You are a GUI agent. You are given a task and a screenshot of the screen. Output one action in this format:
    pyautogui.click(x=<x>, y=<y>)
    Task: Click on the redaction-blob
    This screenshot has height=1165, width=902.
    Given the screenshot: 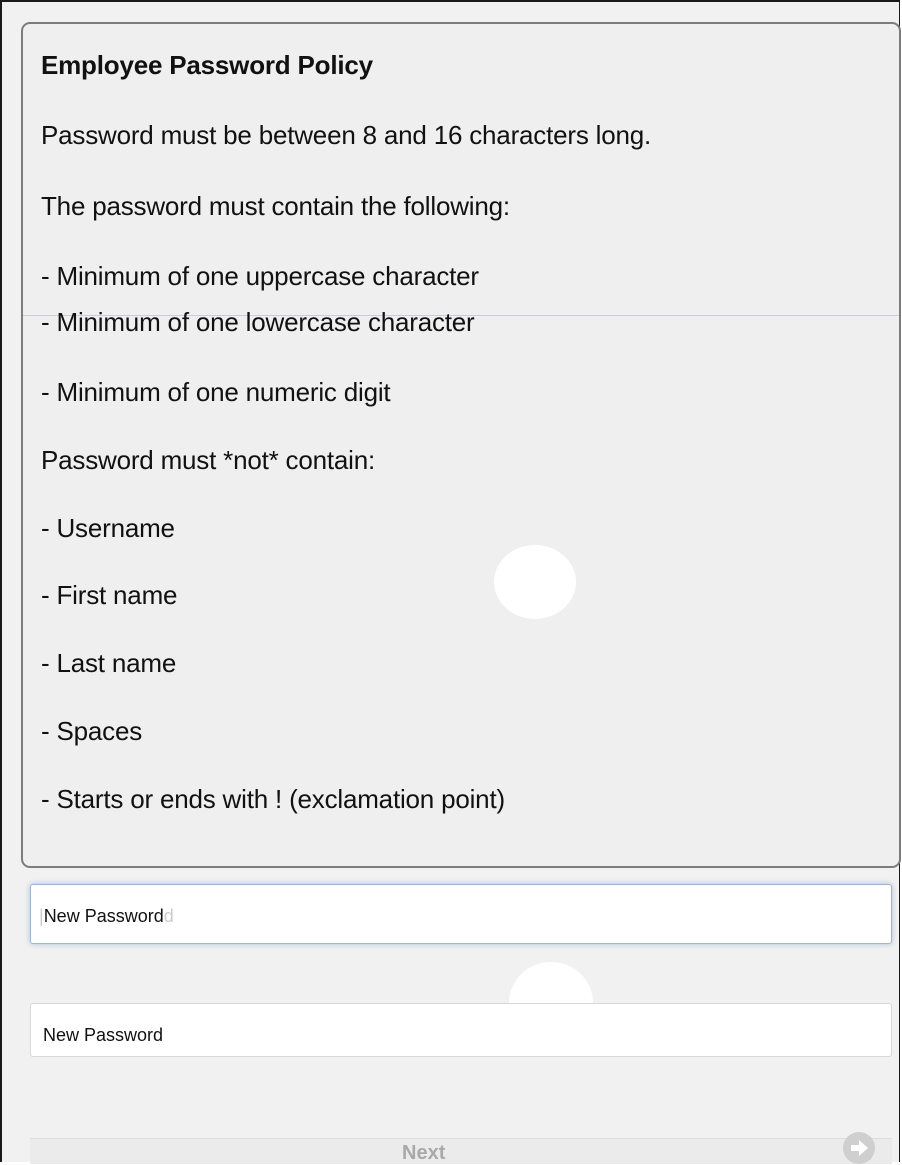 What is the action you would take?
    pyautogui.click(x=535, y=582)
    